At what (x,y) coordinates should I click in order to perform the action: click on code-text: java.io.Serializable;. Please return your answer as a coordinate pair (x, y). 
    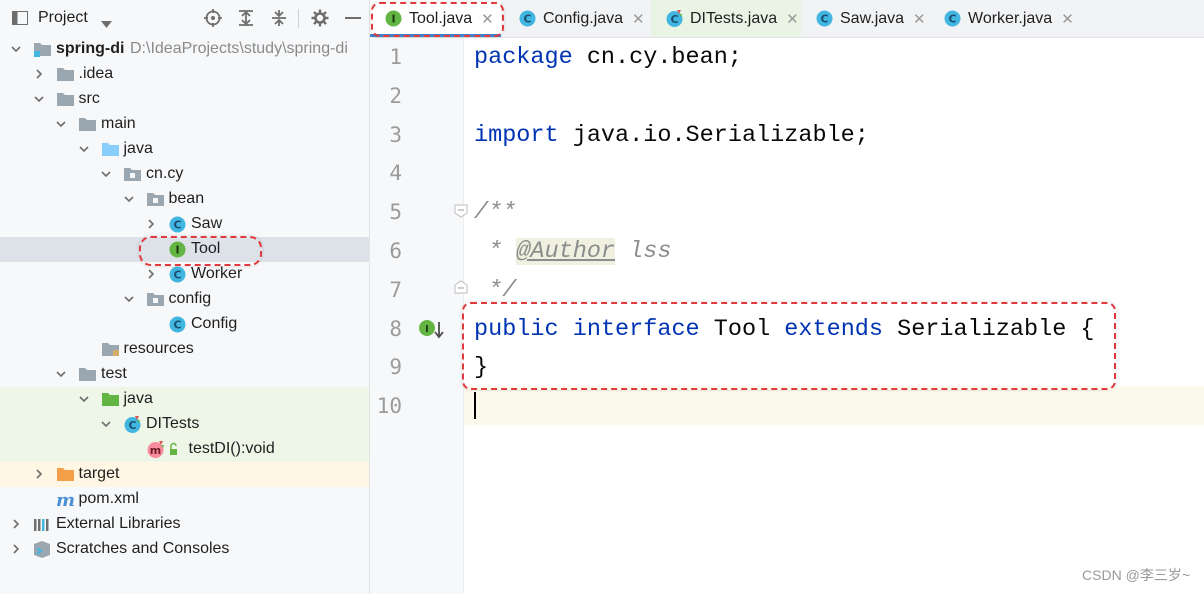
    Looking at the image, I should click on (713, 135).